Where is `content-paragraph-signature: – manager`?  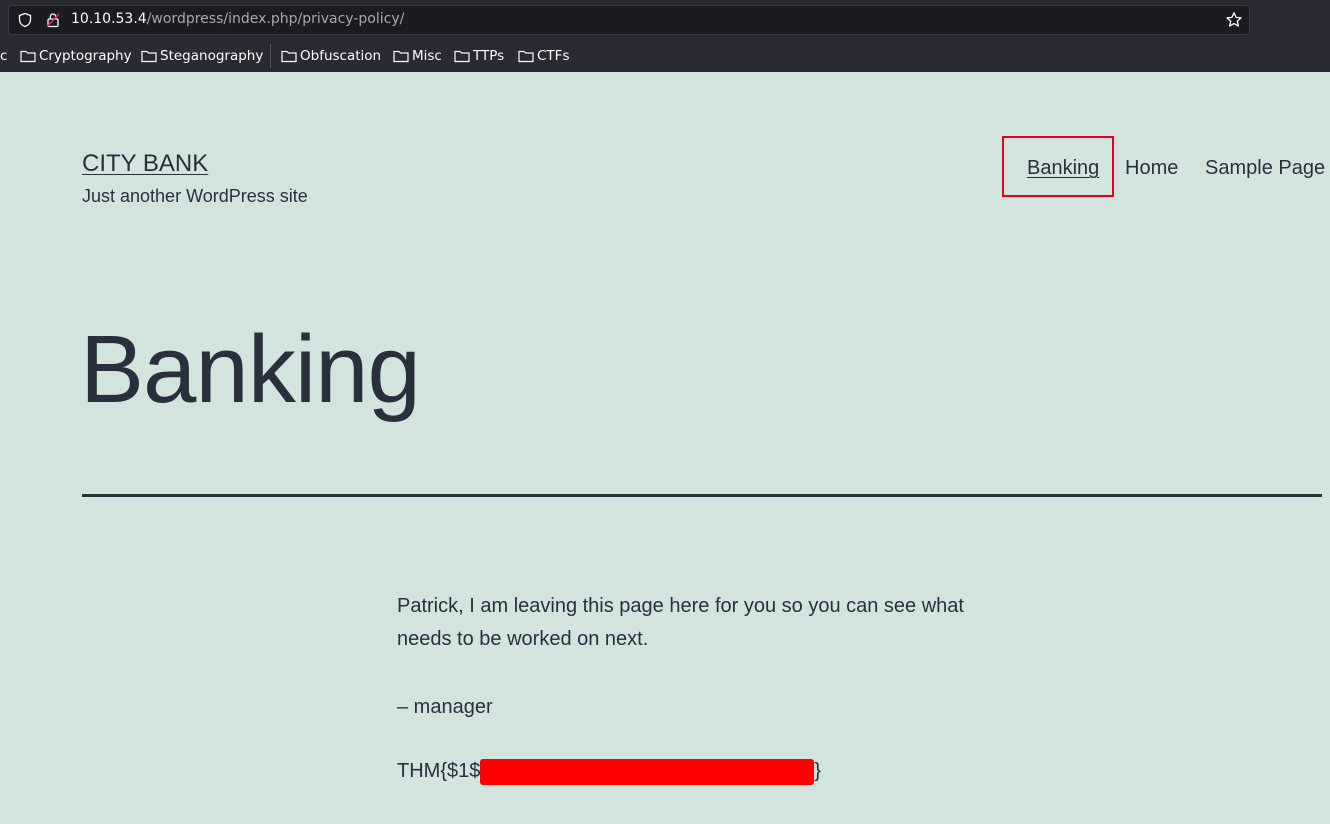 content-paragraph-signature: – manager is located at coordinates (445, 707).